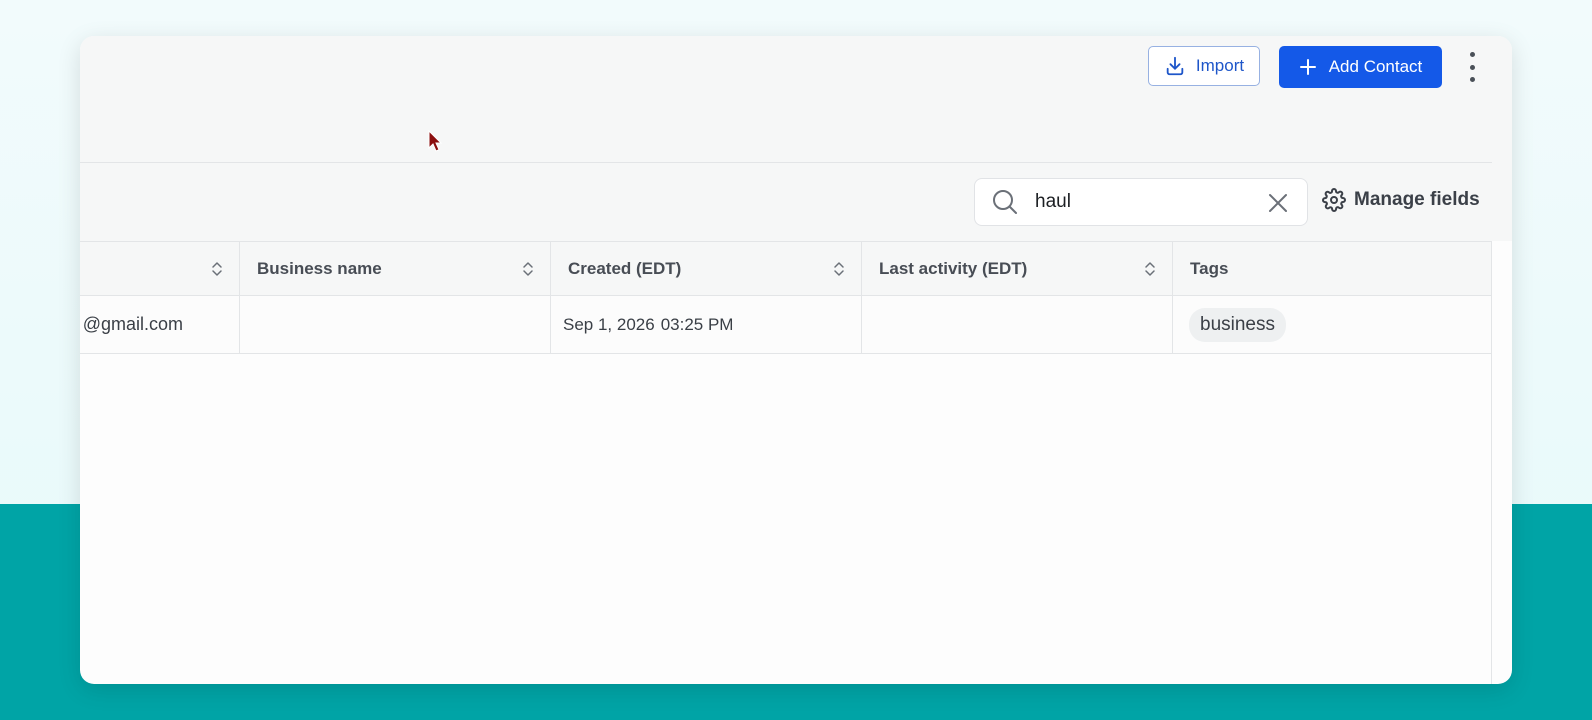 This screenshot has width=1592, height=720. What do you see at coordinates (1175, 66) in the screenshot?
I see `download-icon` at bounding box center [1175, 66].